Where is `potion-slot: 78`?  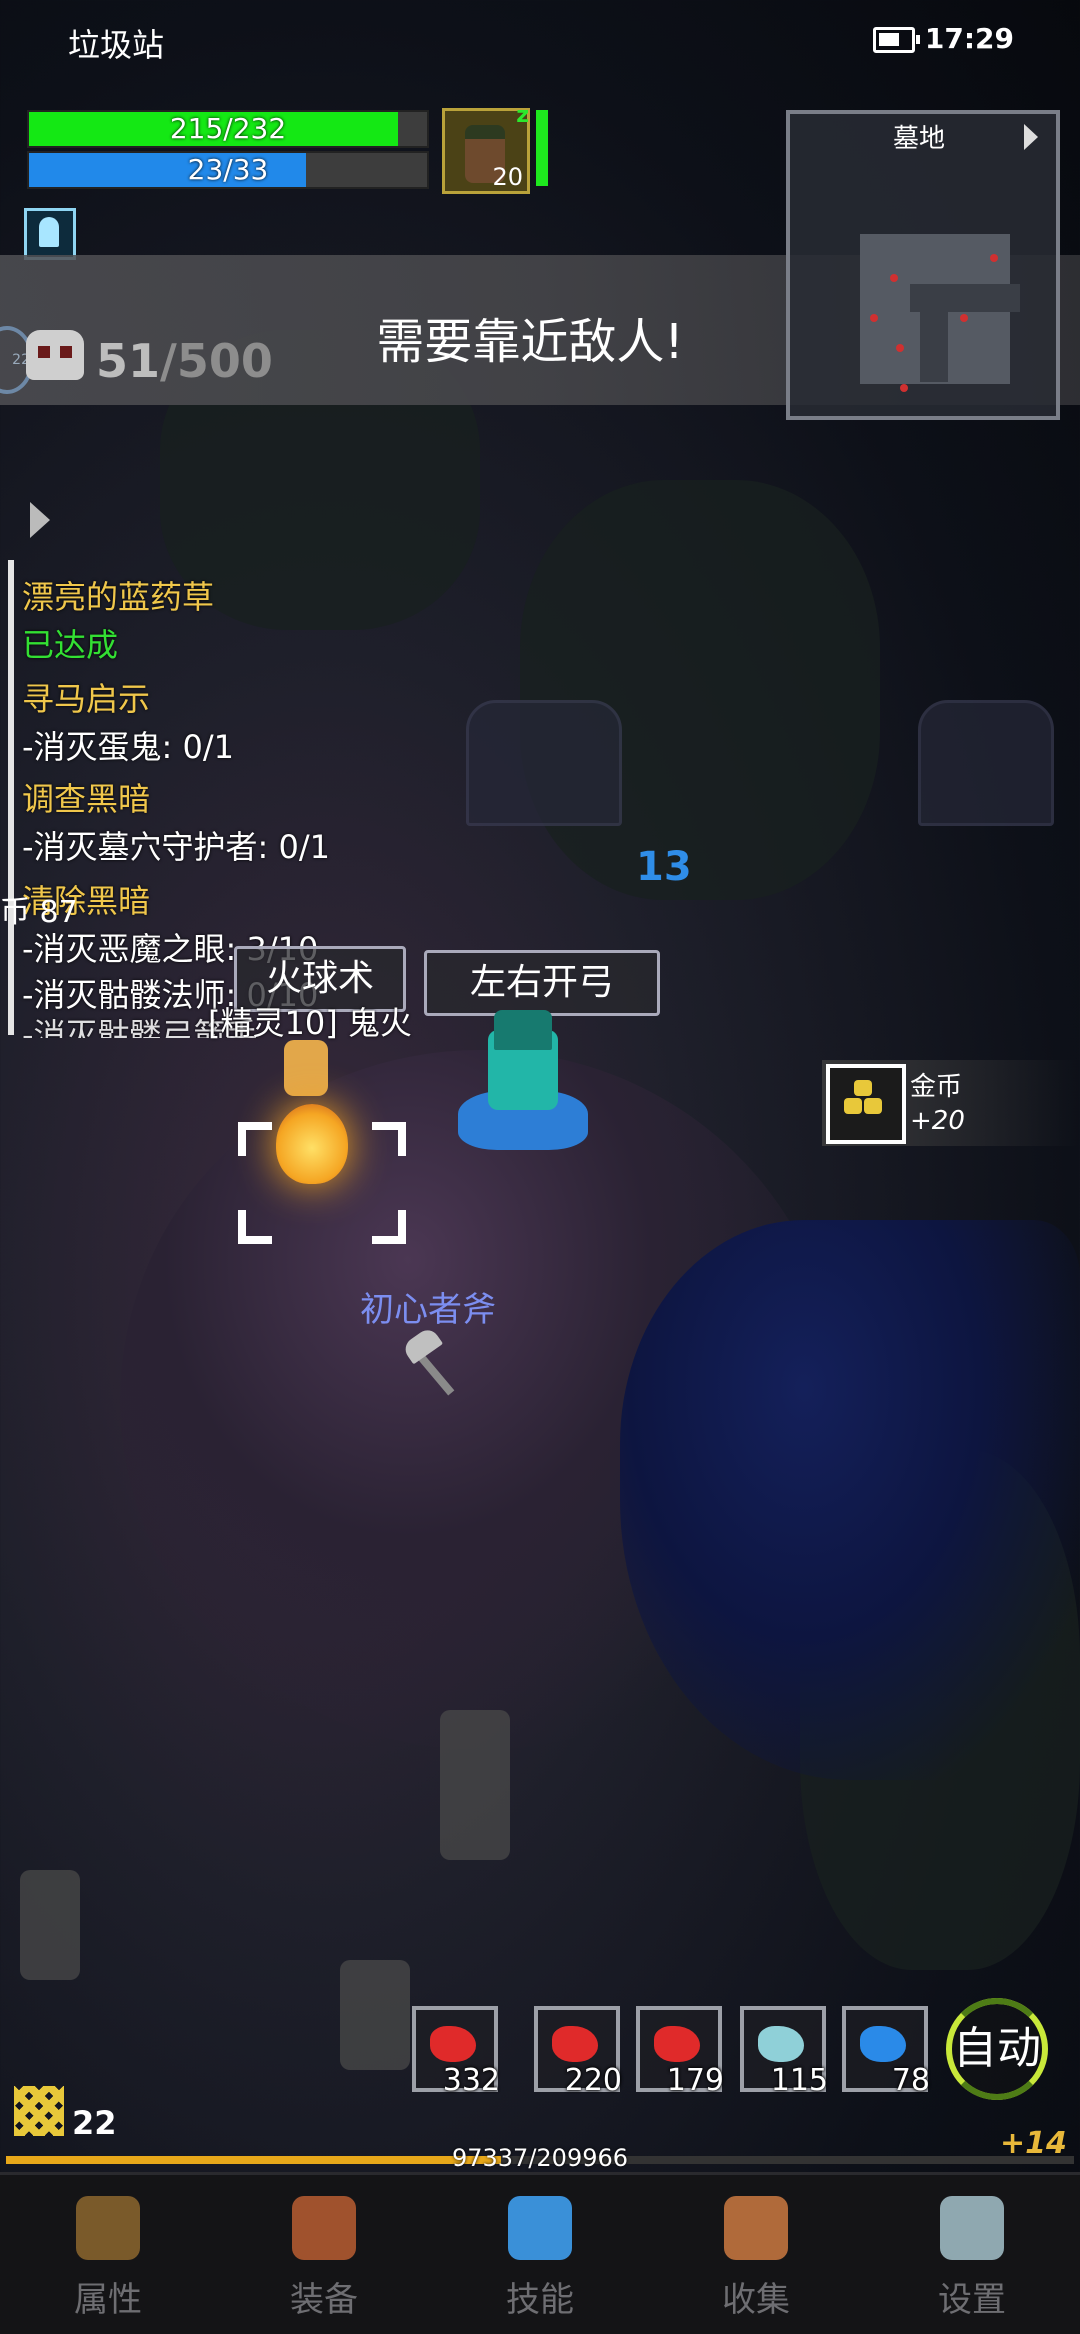 potion-slot: 78 is located at coordinates (886, 2052).